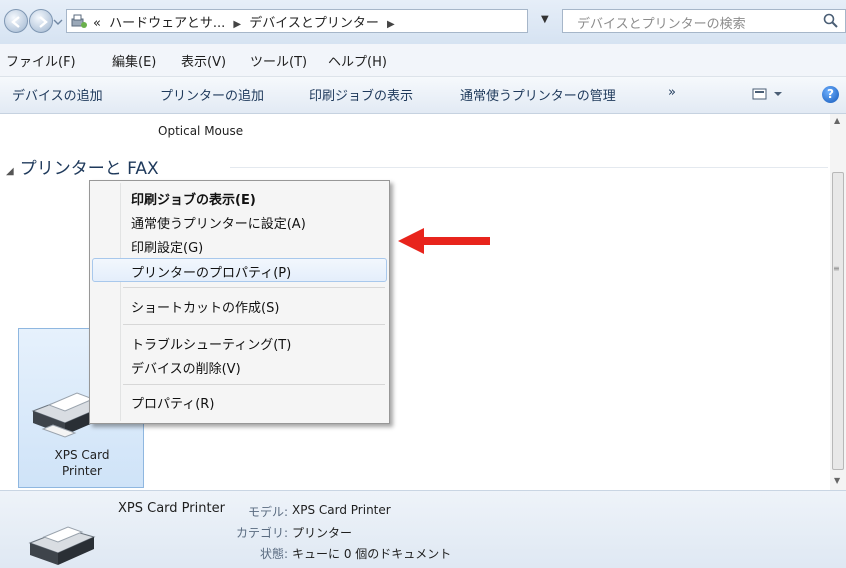  Describe the element at coordinates (831, 21) in the screenshot. I see `search-icon` at that location.